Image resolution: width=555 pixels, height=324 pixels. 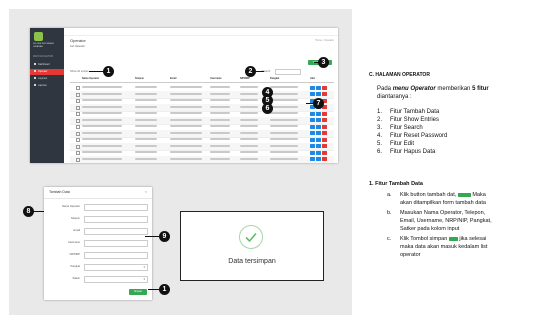 I want to click on search-input, so click(x=288, y=72).